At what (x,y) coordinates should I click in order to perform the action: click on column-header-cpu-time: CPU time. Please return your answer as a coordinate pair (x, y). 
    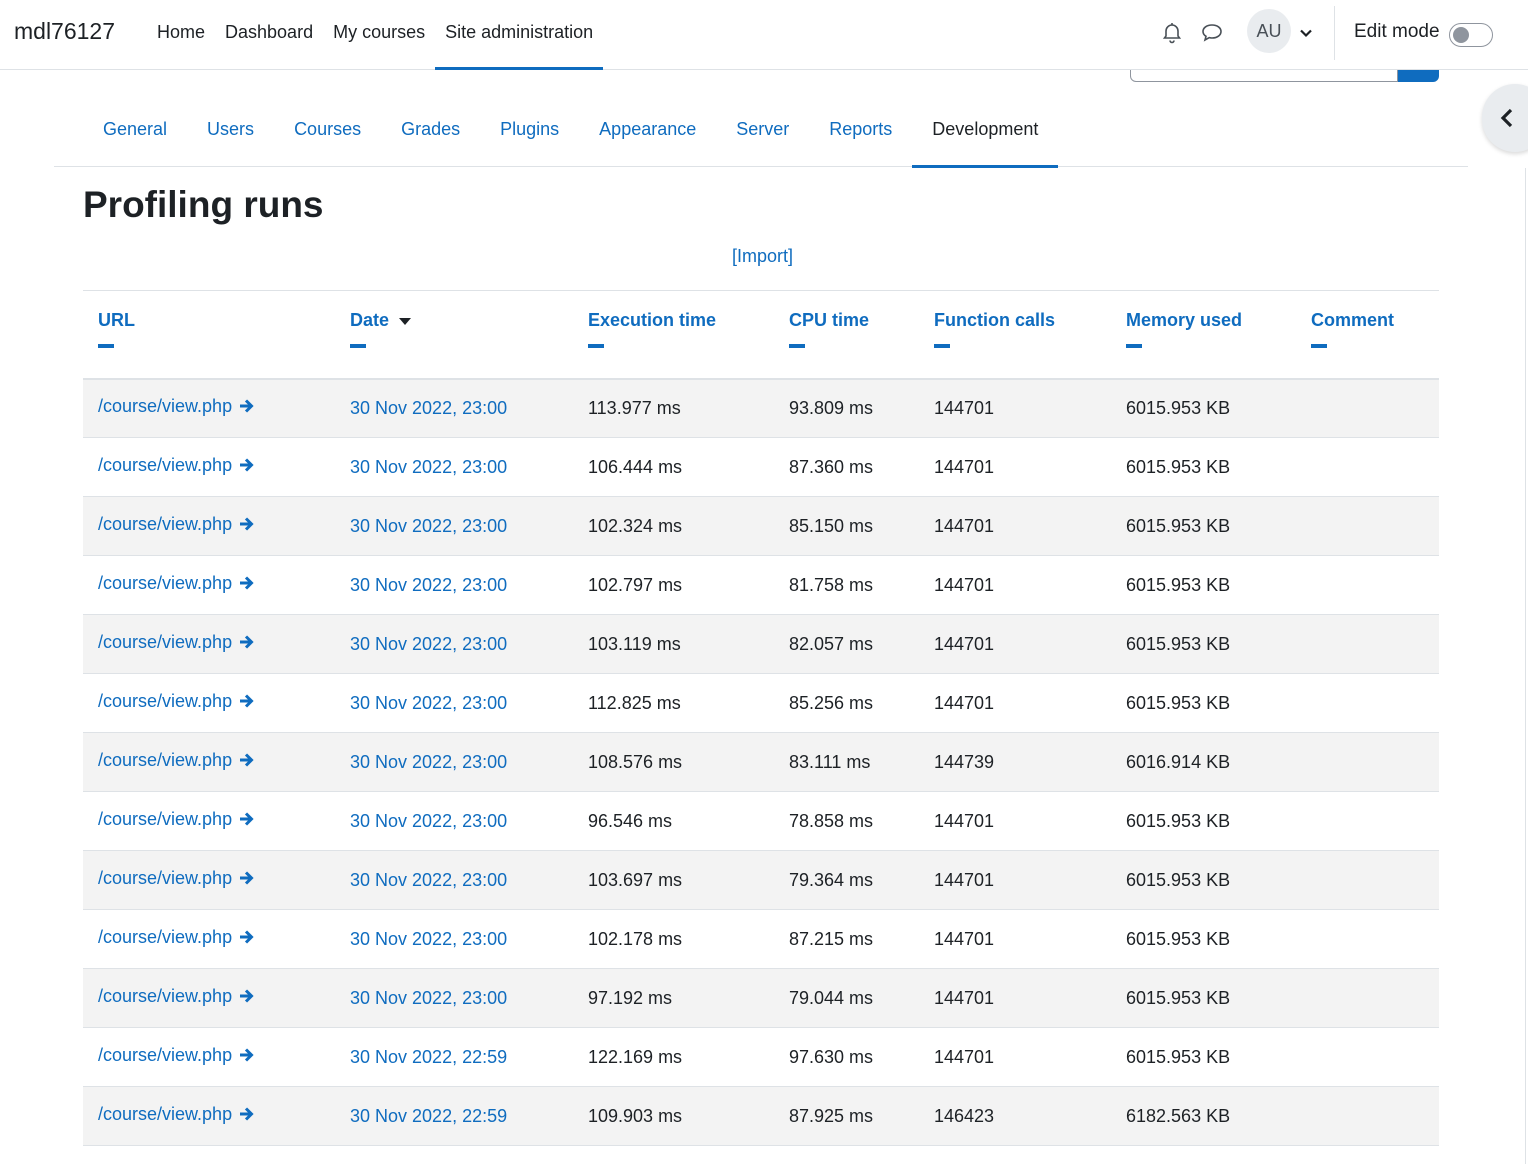
    Looking at the image, I should click on (846, 335).